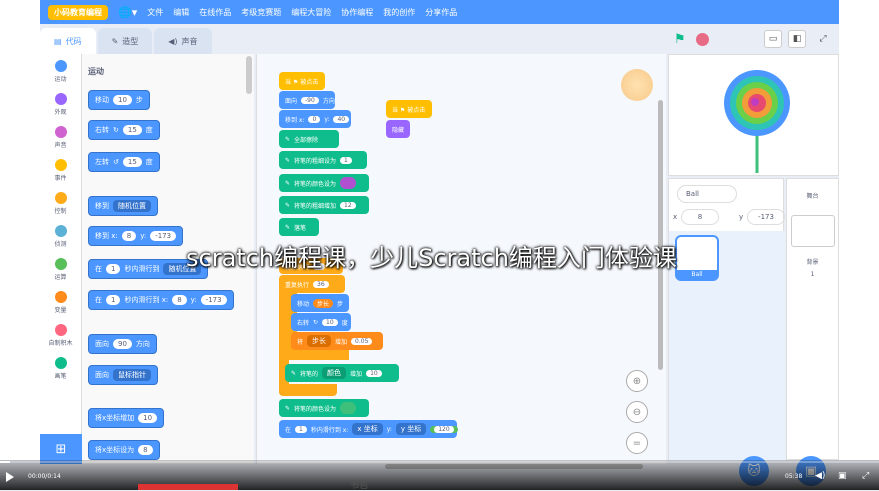  I want to click on fullscreen-button: ⤢, so click(823, 39).